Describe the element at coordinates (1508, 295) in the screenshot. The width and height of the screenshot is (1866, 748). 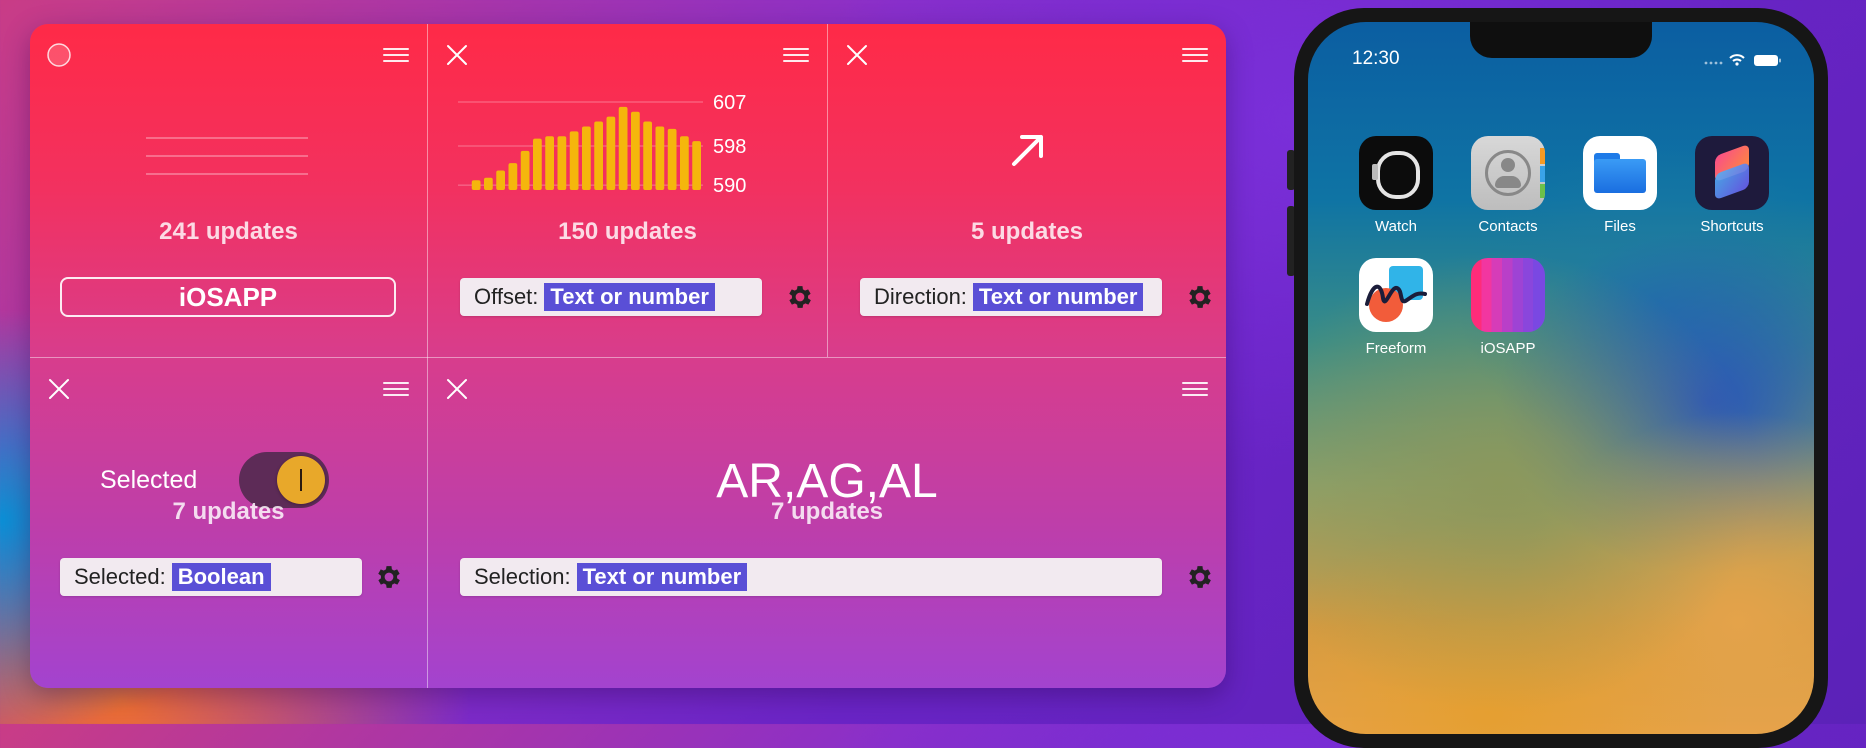
I see `iosapp-icon` at that location.